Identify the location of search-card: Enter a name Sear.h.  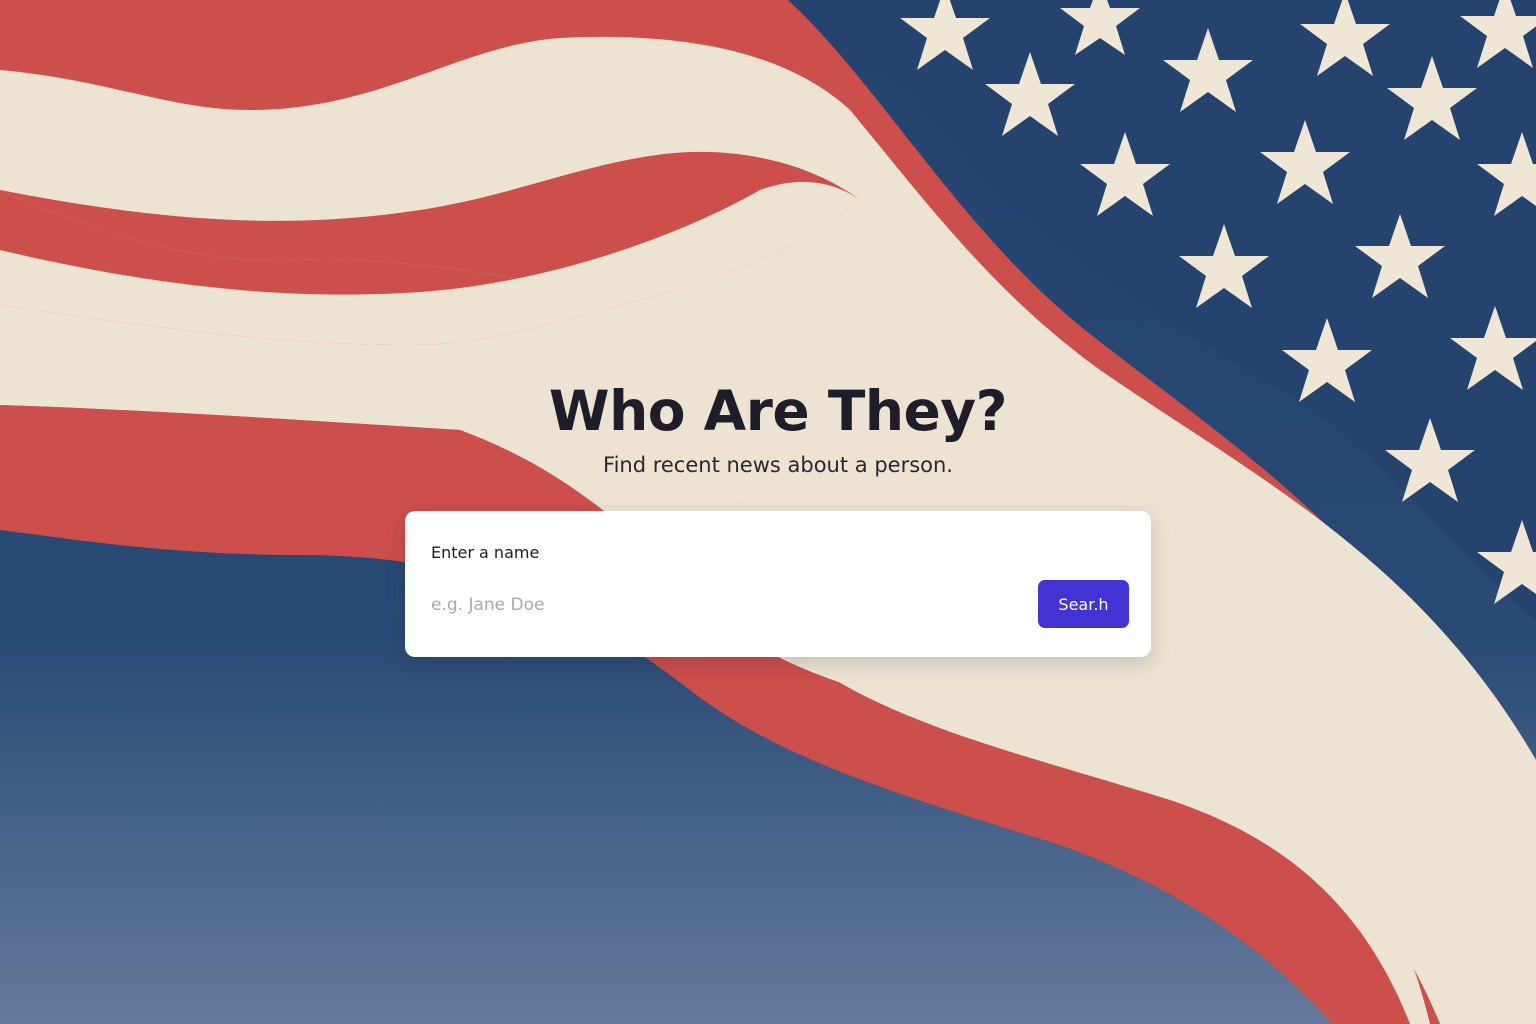
(778, 584).